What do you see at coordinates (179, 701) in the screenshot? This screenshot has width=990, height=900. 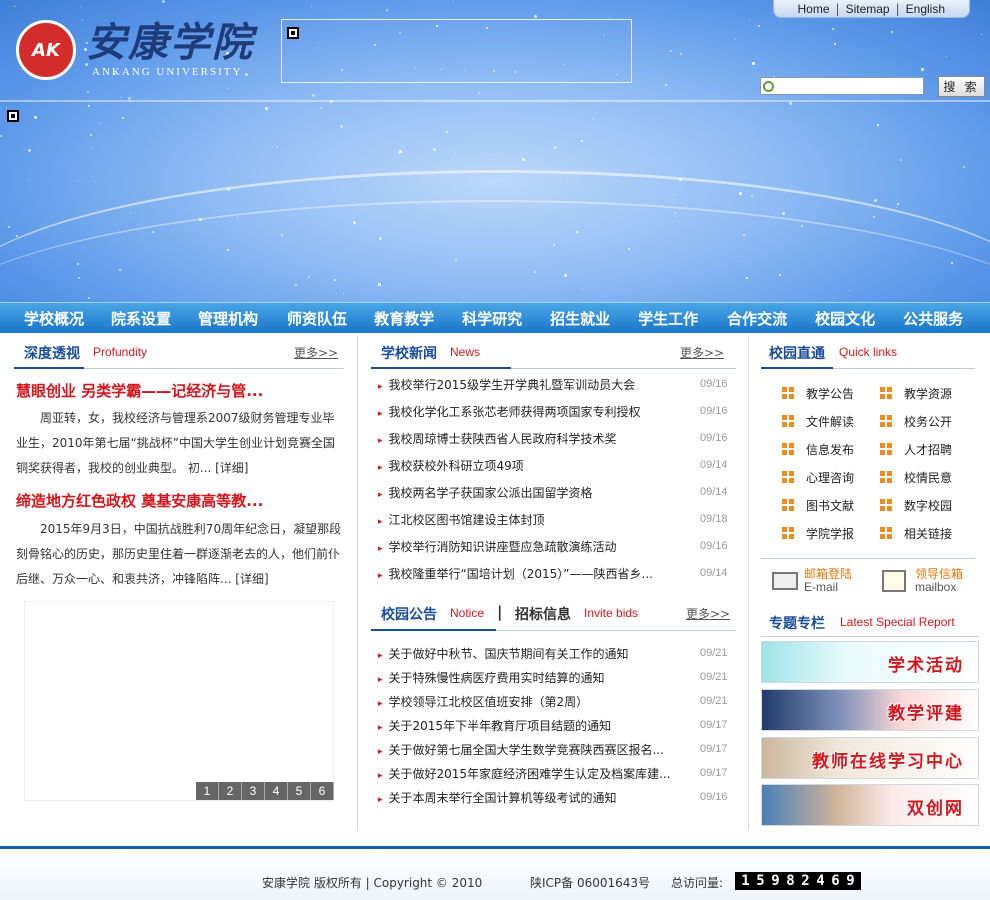 I see `slideshow-image` at bounding box center [179, 701].